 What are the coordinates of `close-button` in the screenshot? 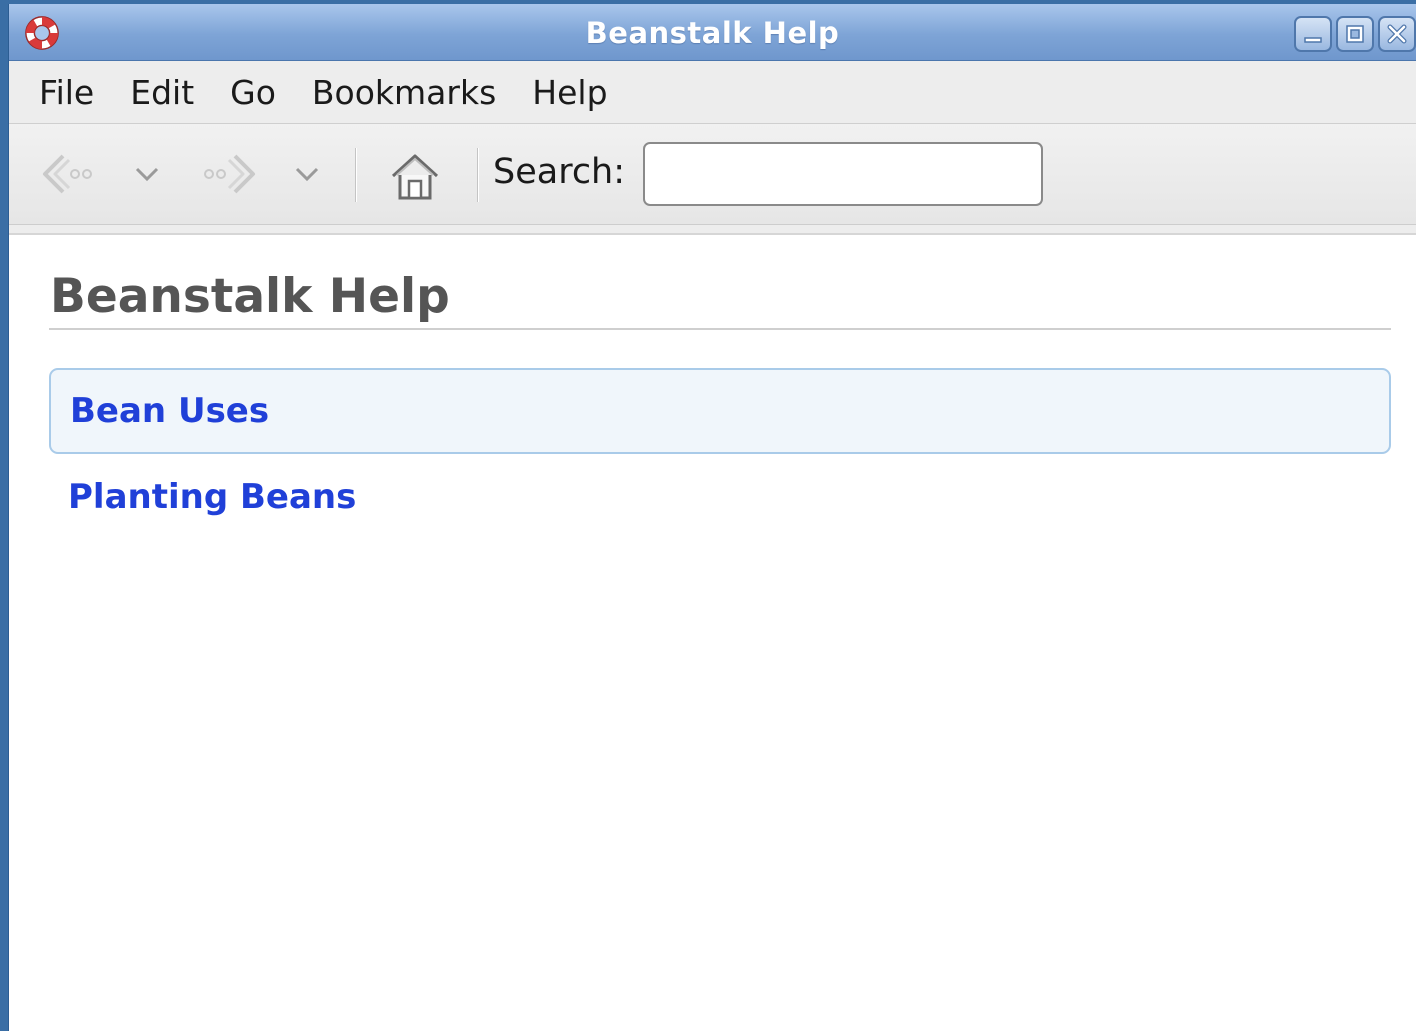 It's located at (1397, 34).